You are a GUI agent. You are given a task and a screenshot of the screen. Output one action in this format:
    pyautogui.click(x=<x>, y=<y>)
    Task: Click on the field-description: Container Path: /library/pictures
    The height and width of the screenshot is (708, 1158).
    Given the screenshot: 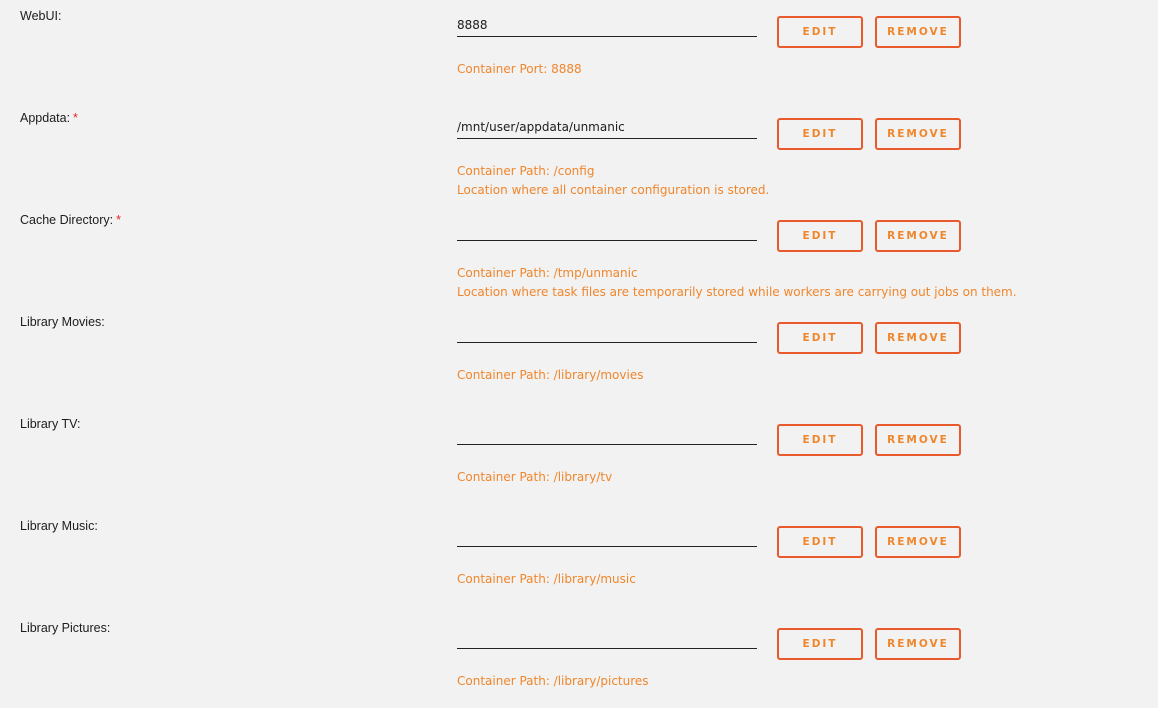 What is the action you would take?
    pyautogui.click(x=553, y=681)
    